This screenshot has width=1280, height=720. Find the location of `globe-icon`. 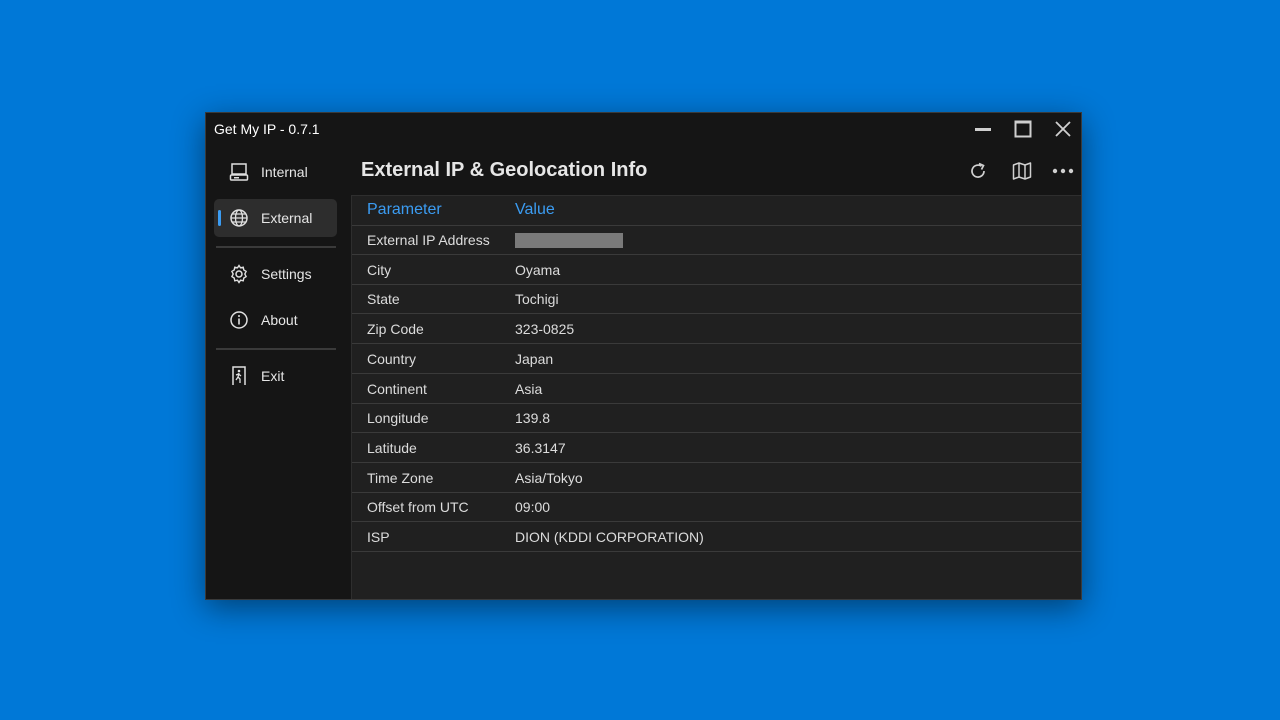

globe-icon is located at coordinates (239, 218).